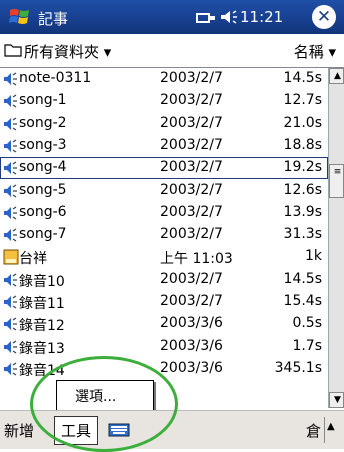 The width and height of the screenshot is (344, 452). What do you see at coordinates (42, 304) in the screenshot?
I see `item-name: 錄音11` at bounding box center [42, 304].